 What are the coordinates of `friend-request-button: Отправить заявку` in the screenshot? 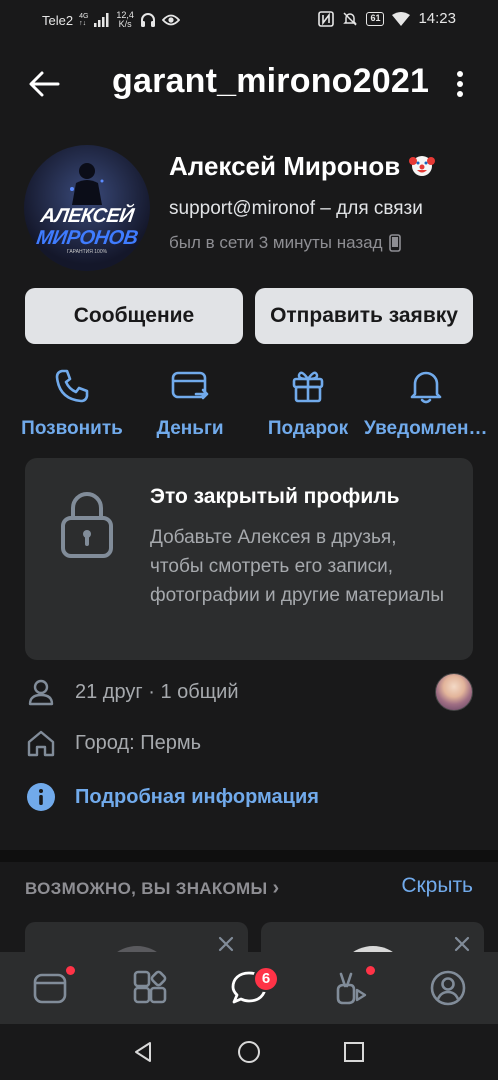 It's located at (364, 316).